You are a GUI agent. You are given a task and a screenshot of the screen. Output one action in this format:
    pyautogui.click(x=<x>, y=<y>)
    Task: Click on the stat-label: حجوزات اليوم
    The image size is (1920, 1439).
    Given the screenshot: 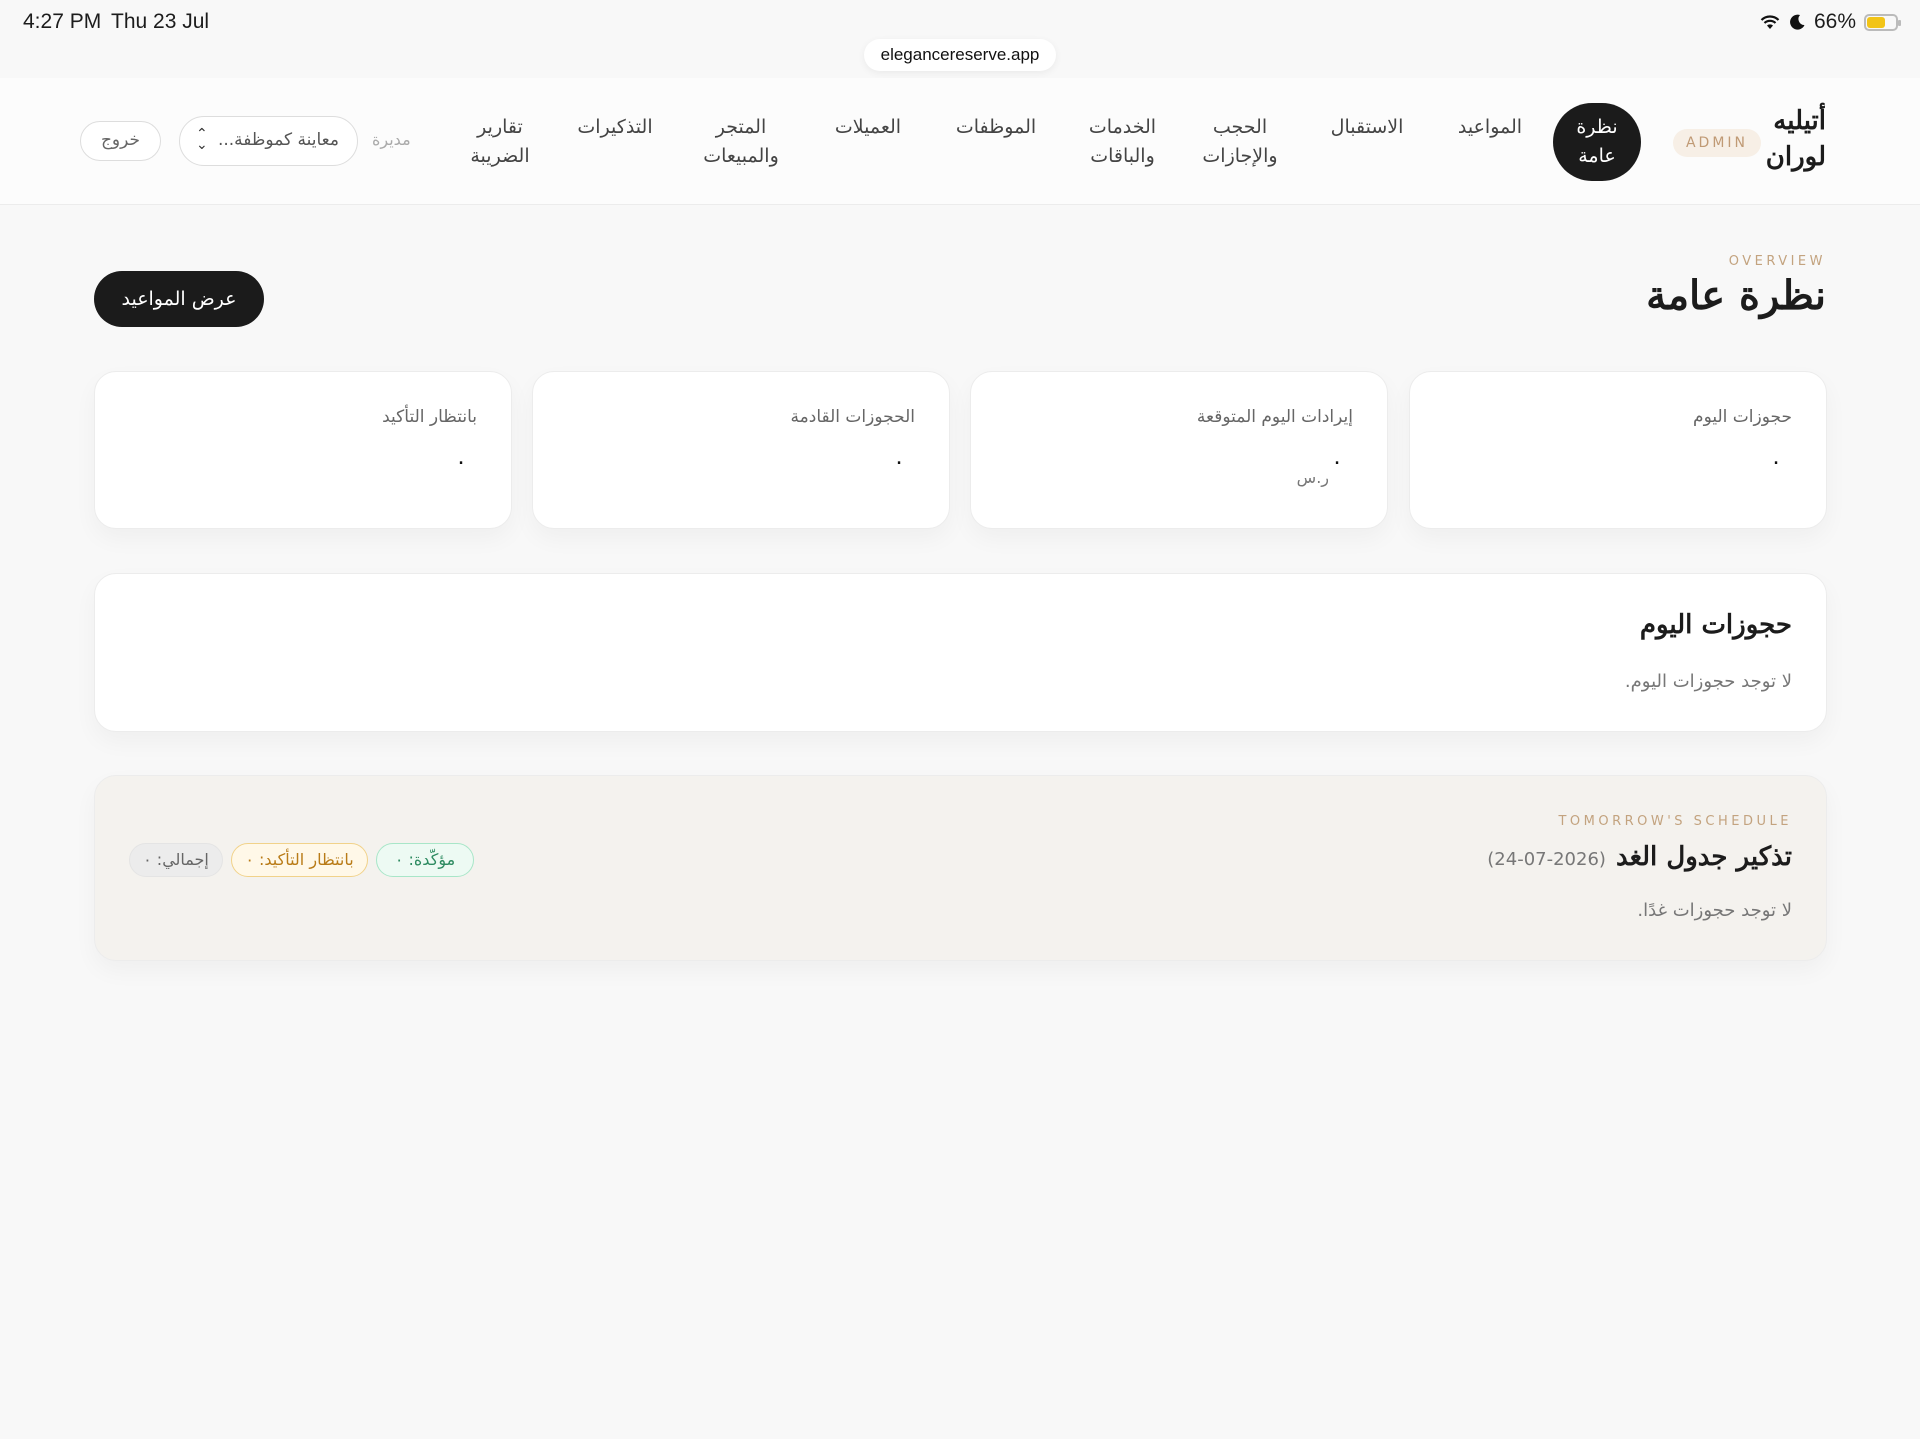 What is the action you would take?
    pyautogui.click(x=1742, y=417)
    